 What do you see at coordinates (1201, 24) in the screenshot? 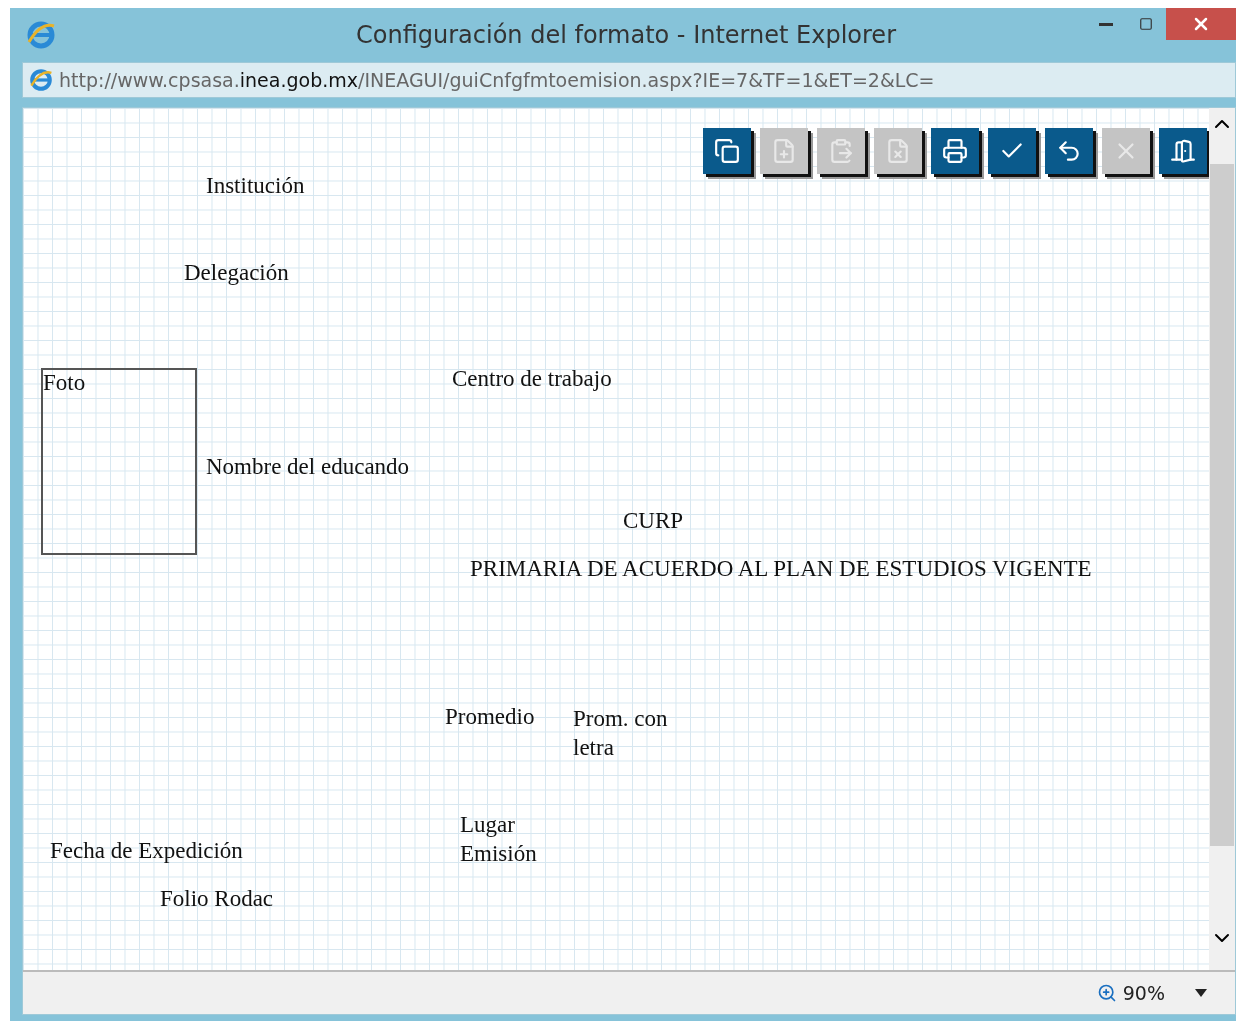
I see `close-button` at bounding box center [1201, 24].